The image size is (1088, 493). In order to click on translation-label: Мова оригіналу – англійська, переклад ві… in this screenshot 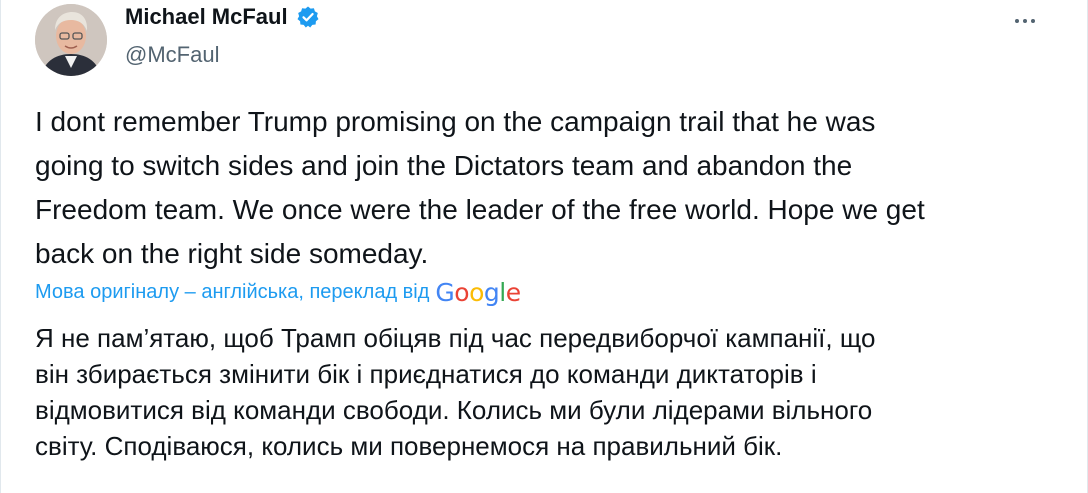, I will do `click(232, 292)`.